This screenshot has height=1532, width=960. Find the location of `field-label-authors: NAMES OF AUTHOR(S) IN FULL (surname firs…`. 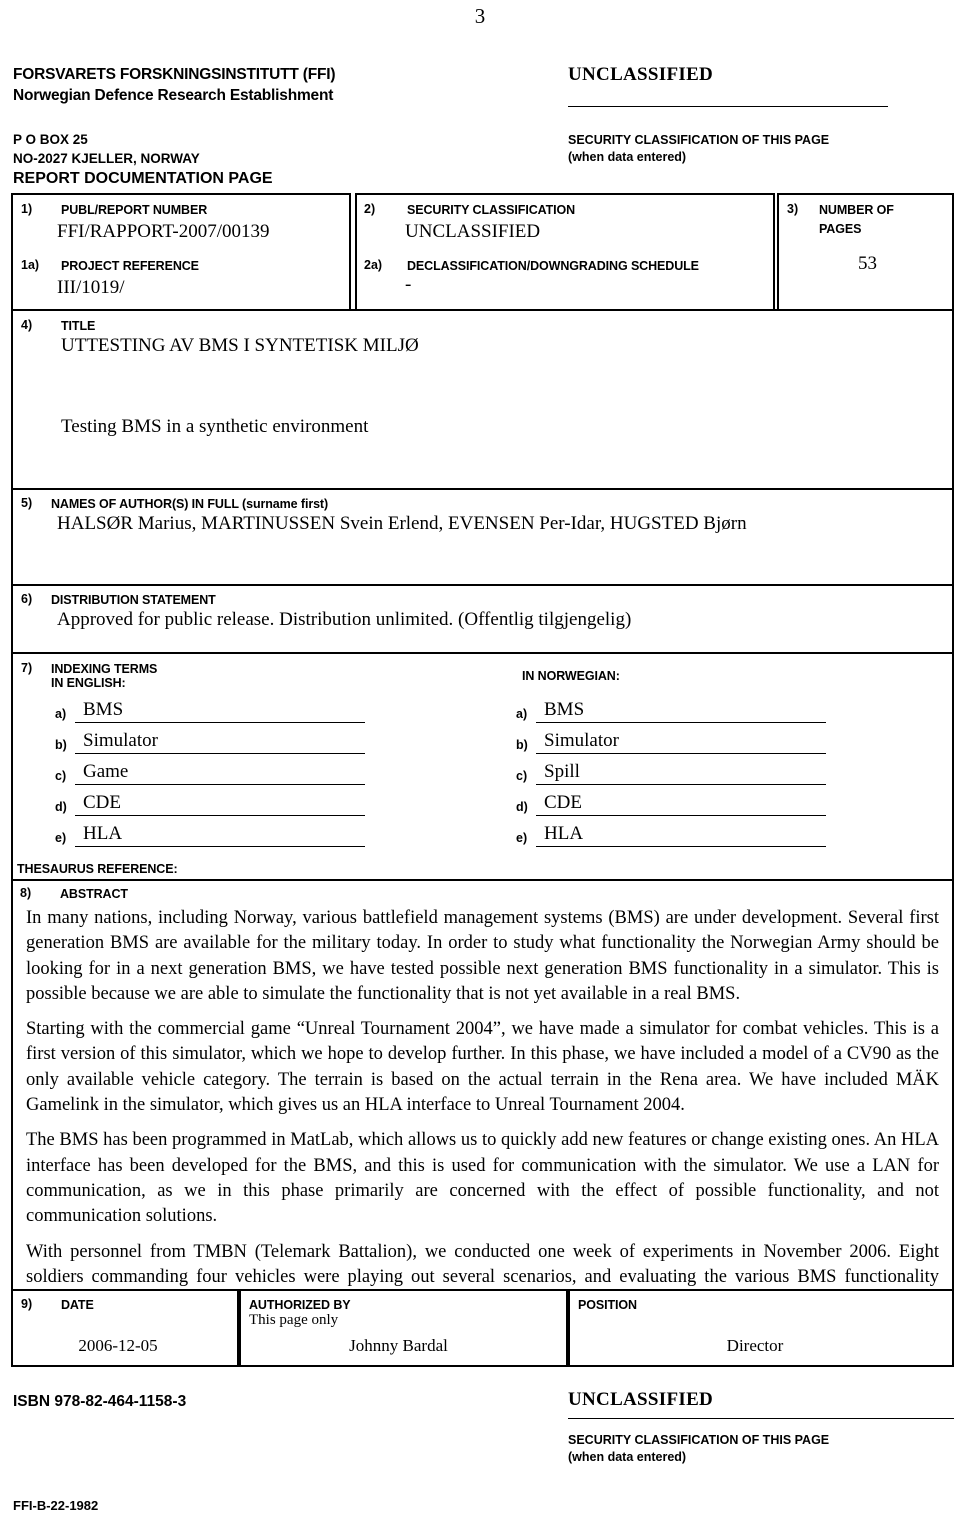

field-label-authors: NAMES OF AUTHOR(S) IN FULL (surname firs… is located at coordinates (190, 504).